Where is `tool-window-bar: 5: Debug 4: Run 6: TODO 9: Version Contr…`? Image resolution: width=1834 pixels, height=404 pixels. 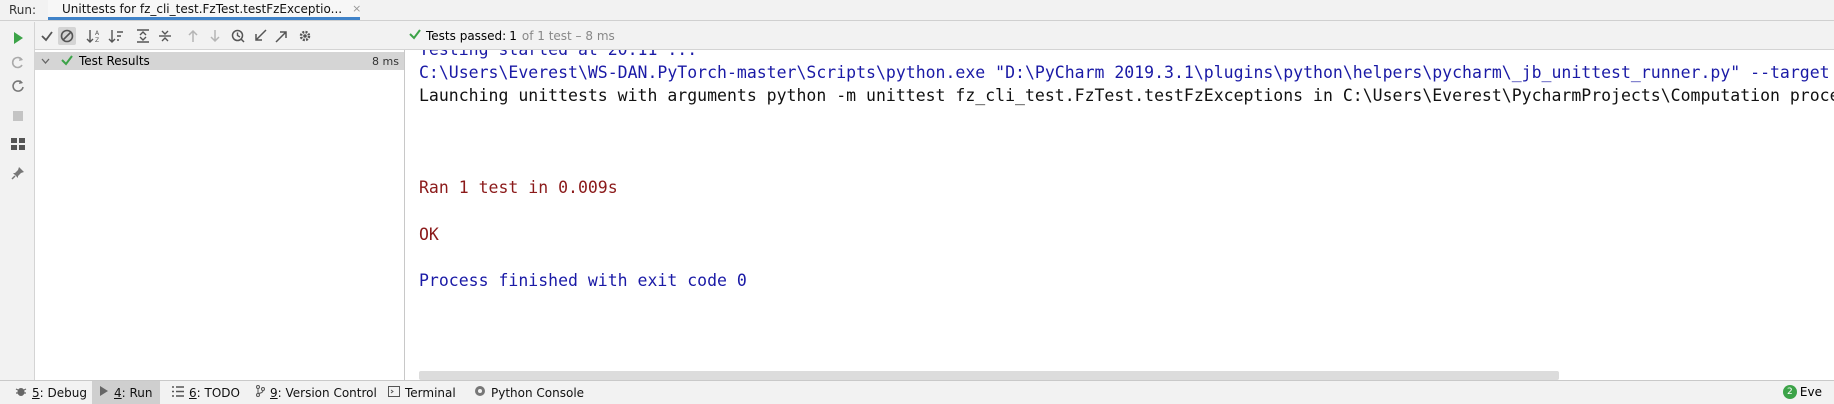 tool-window-bar: 5: Debug 4: Run 6: TODO 9: Version Contr… is located at coordinates (917, 392).